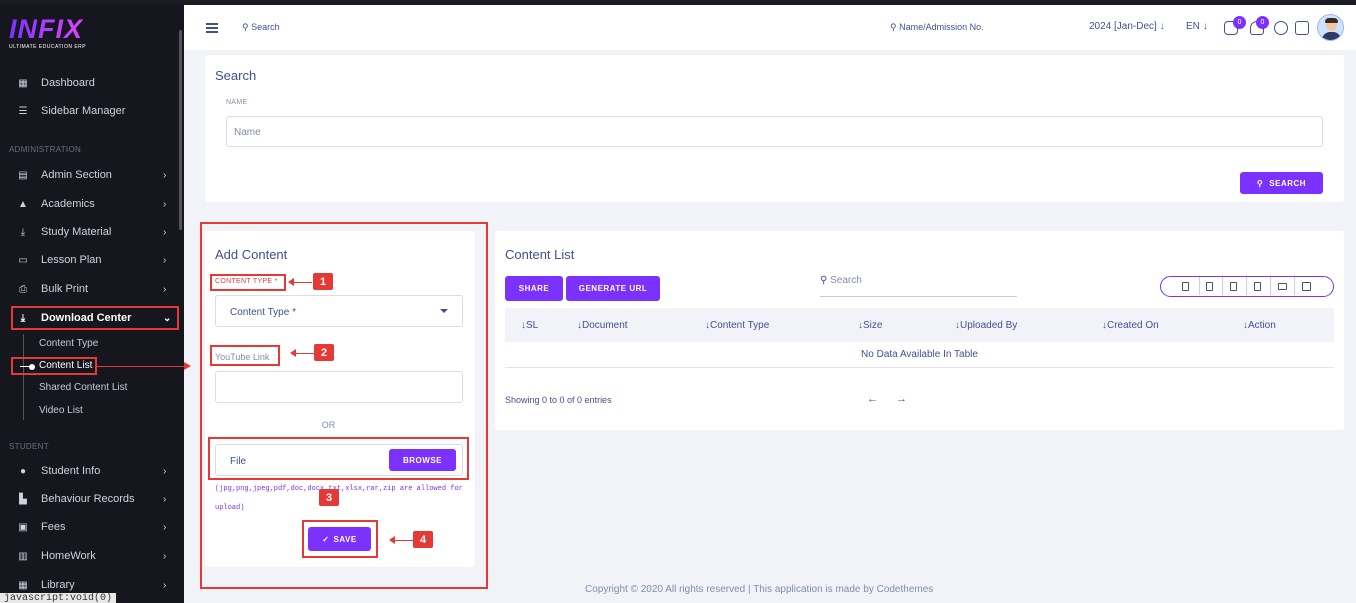 Image resolution: width=1356 pixels, height=603 pixels. Describe the element at coordinates (1330, 27) in the screenshot. I see `avatar` at that location.